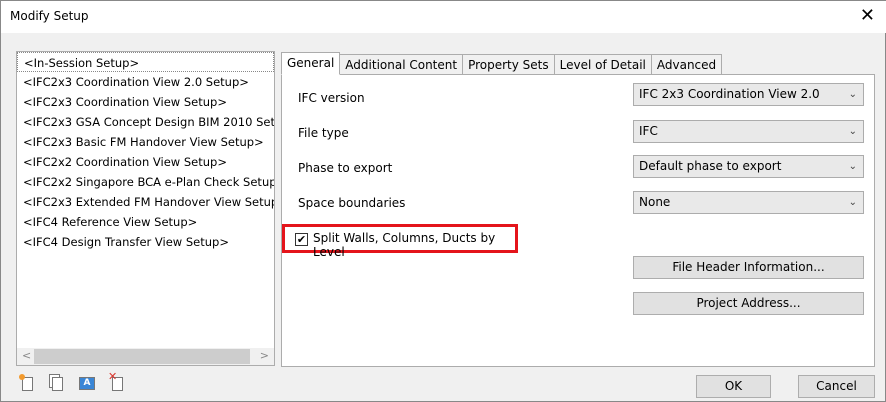  Describe the element at coordinates (145, 82) in the screenshot. I see `setup-item: <IFC2x3 Coordination View 2.0 Setup>` at that location.